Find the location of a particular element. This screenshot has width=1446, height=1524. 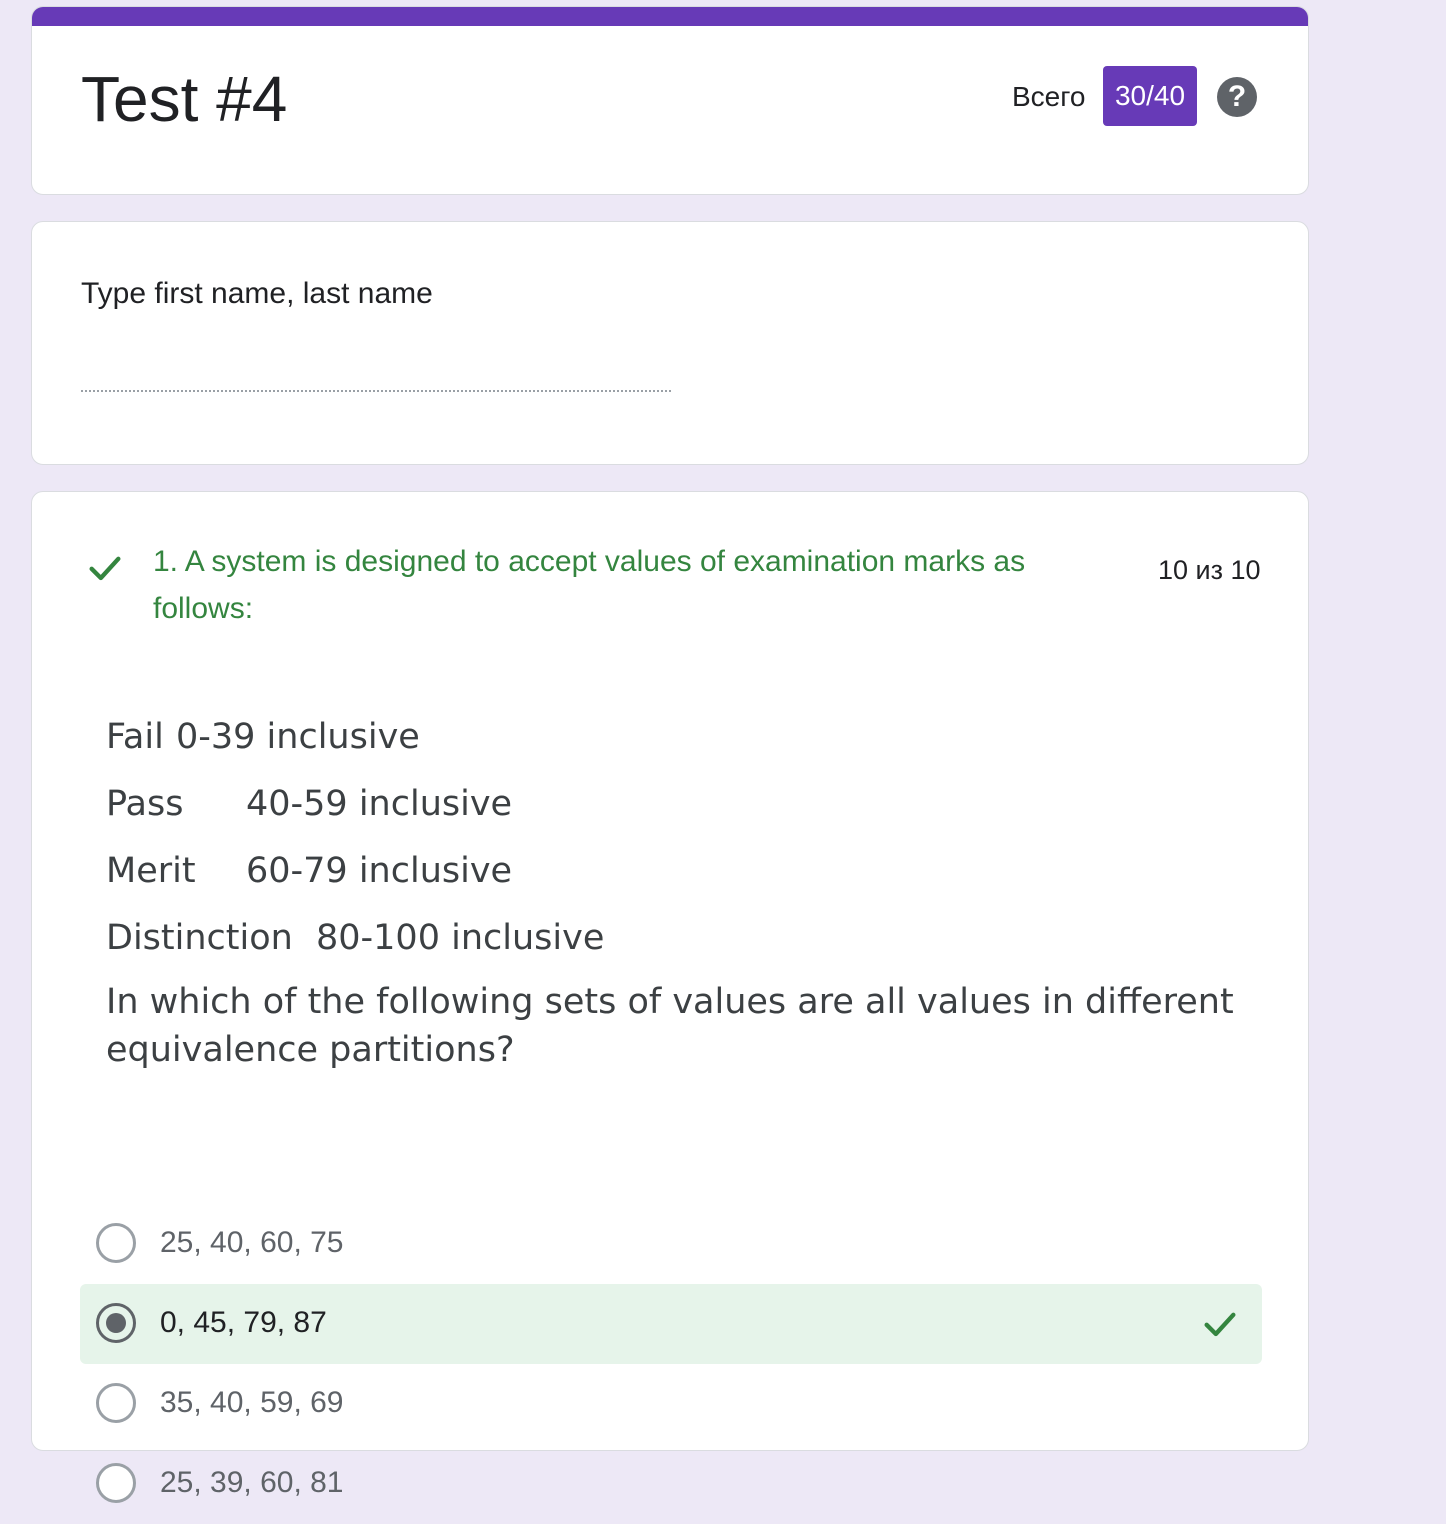

radio-dot is located at coordinates (116, 1323).